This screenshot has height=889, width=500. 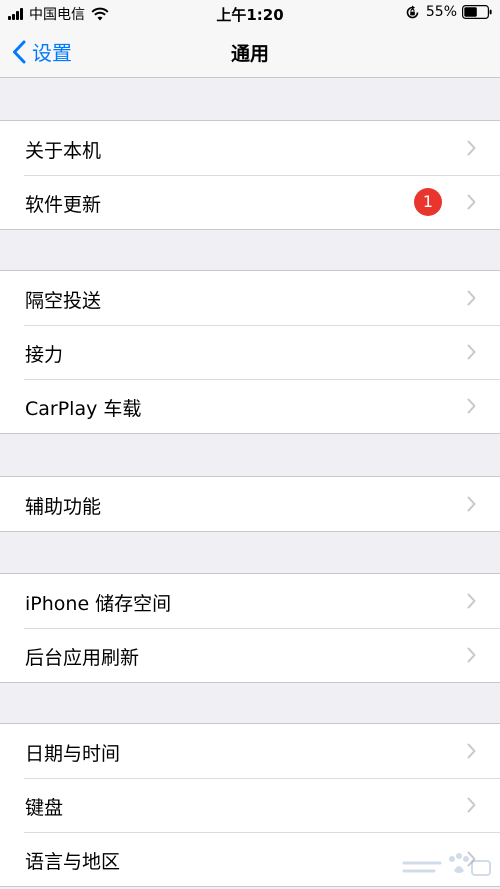 What do you see at coordinates (98, 604) in the screenshot?
I see `row-label: iPhone 储存空间` at bounding box center [98, 604].